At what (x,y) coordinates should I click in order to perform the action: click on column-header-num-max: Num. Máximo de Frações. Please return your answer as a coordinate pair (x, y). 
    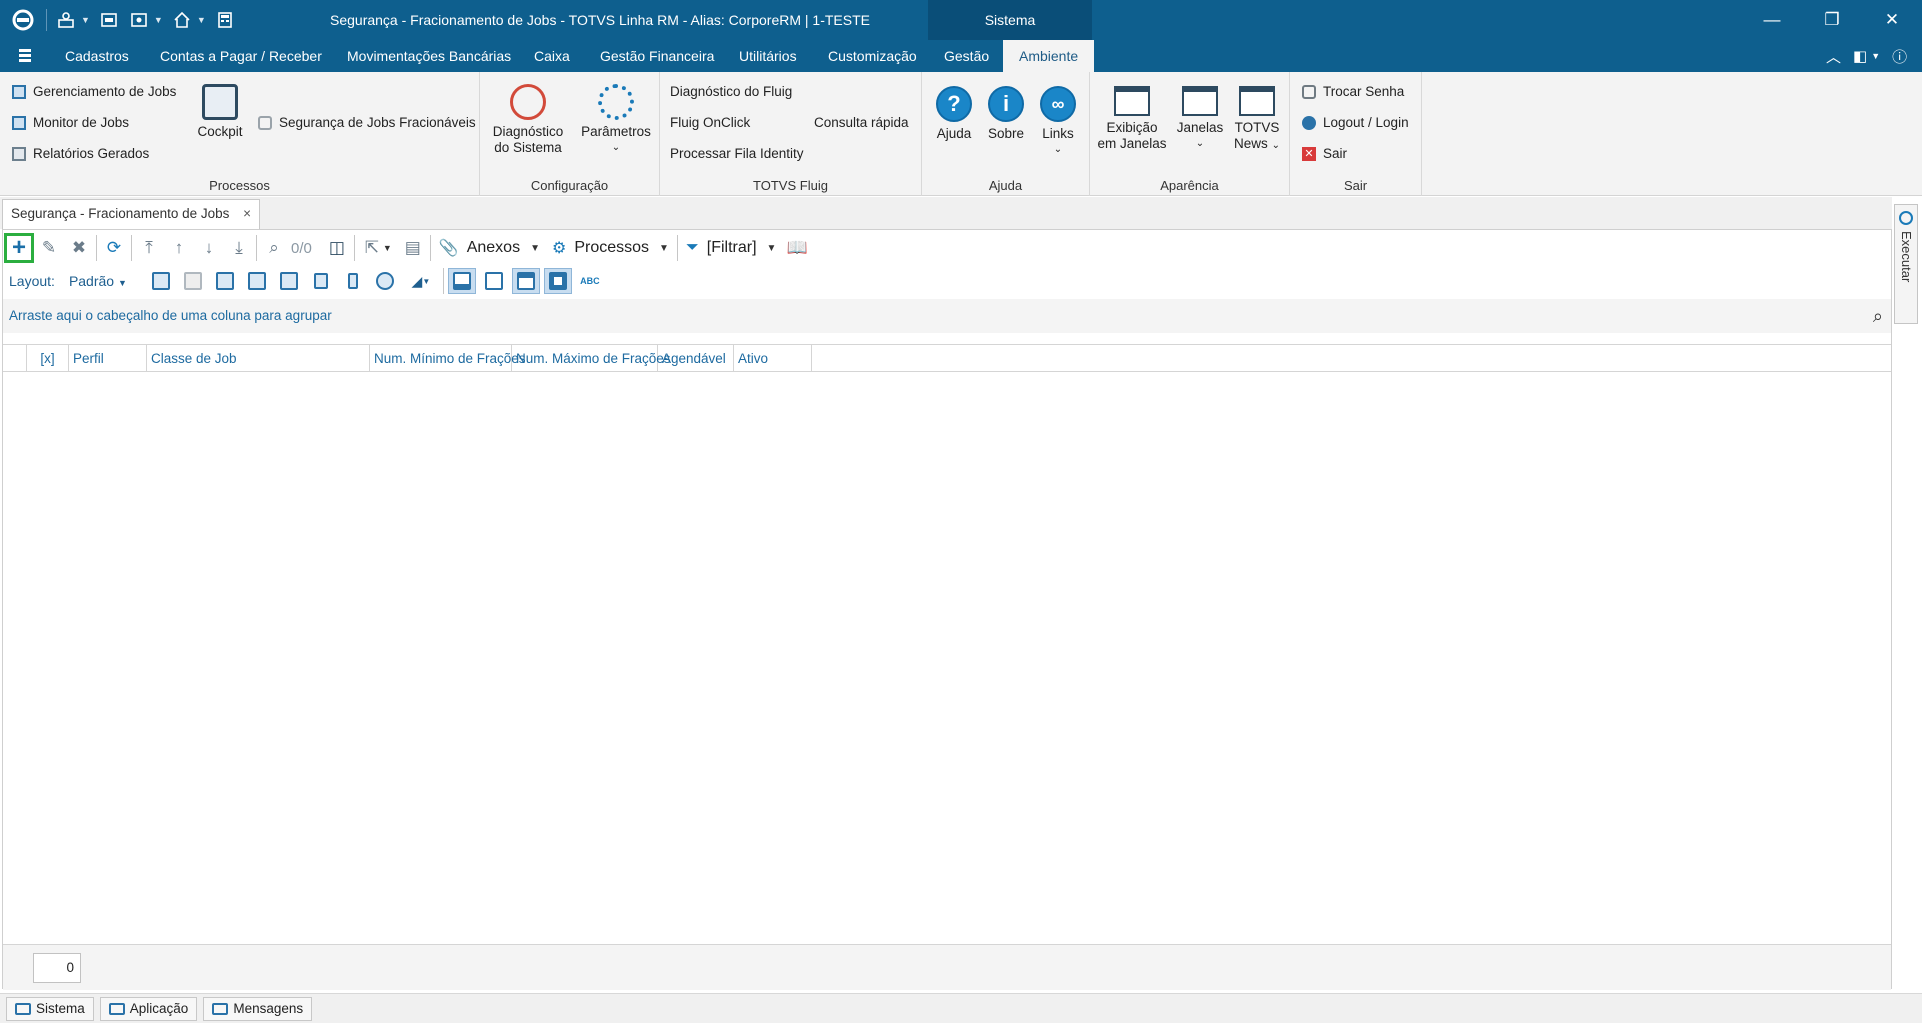
    Looking at the image, I should click on (591, 358).